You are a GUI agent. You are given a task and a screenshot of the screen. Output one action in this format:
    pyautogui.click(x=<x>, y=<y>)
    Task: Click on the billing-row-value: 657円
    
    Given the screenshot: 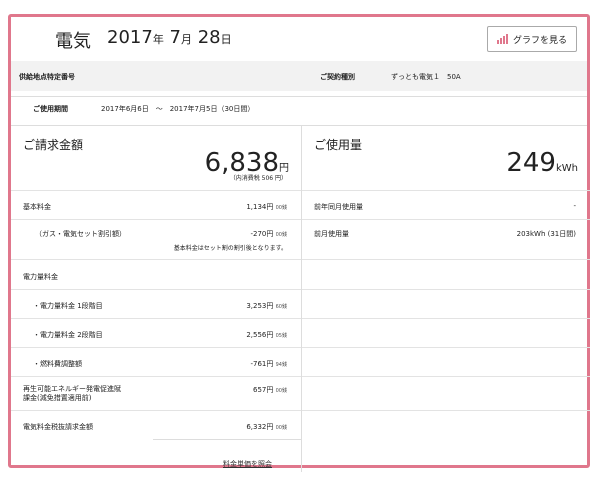 What is the action you would take?
    pyautogui.click(x=263, y=390)
    